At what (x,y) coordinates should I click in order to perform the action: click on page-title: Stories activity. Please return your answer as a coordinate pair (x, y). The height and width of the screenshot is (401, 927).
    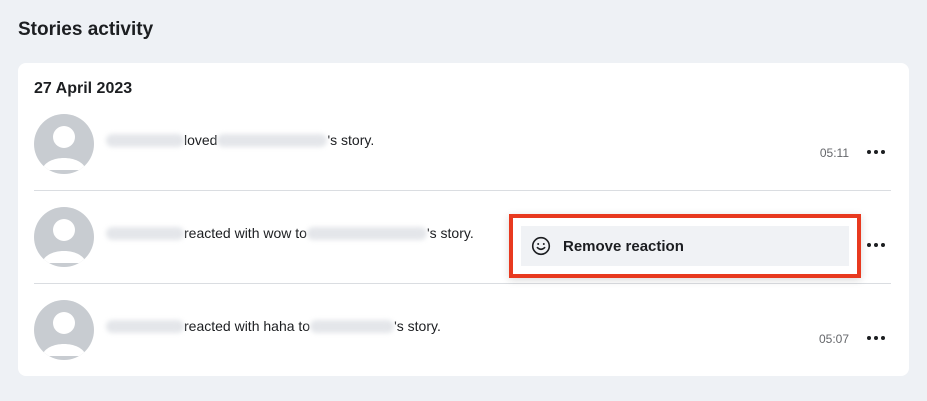
    Looking at the image, I should click on (86, 29).